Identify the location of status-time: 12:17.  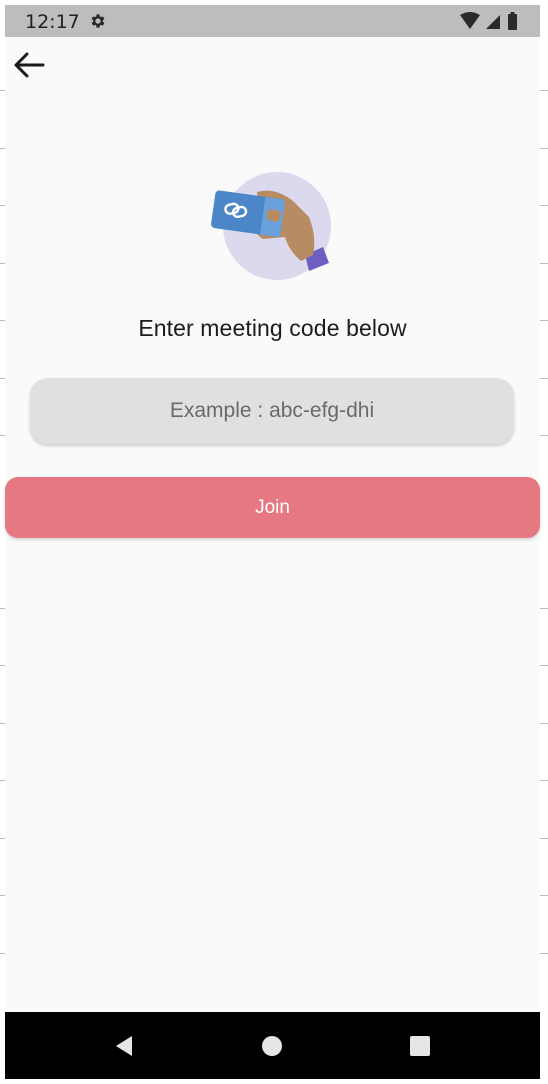
(52, 22).